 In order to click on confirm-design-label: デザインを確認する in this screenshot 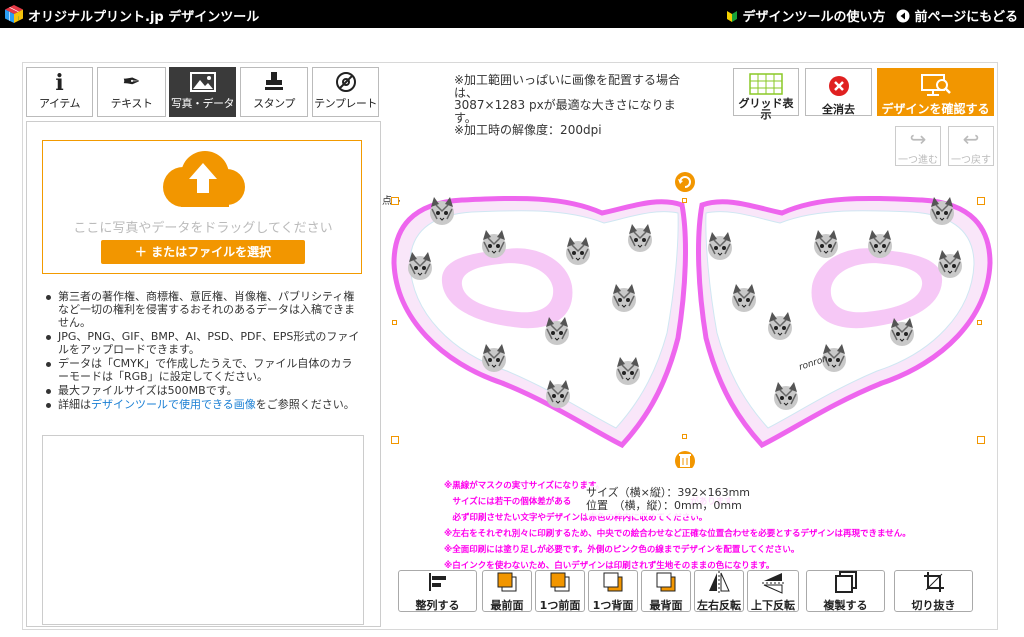, I will do `click(935, 109)`.